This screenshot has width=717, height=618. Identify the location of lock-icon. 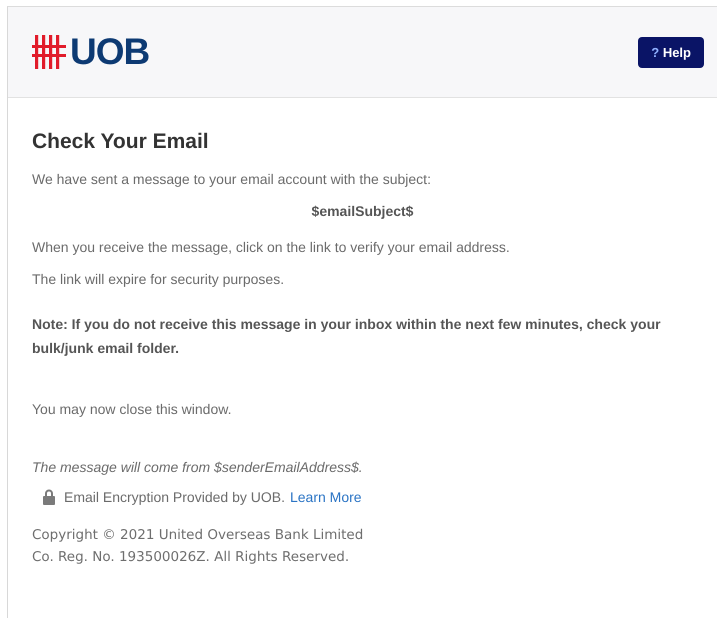
(49, 496).